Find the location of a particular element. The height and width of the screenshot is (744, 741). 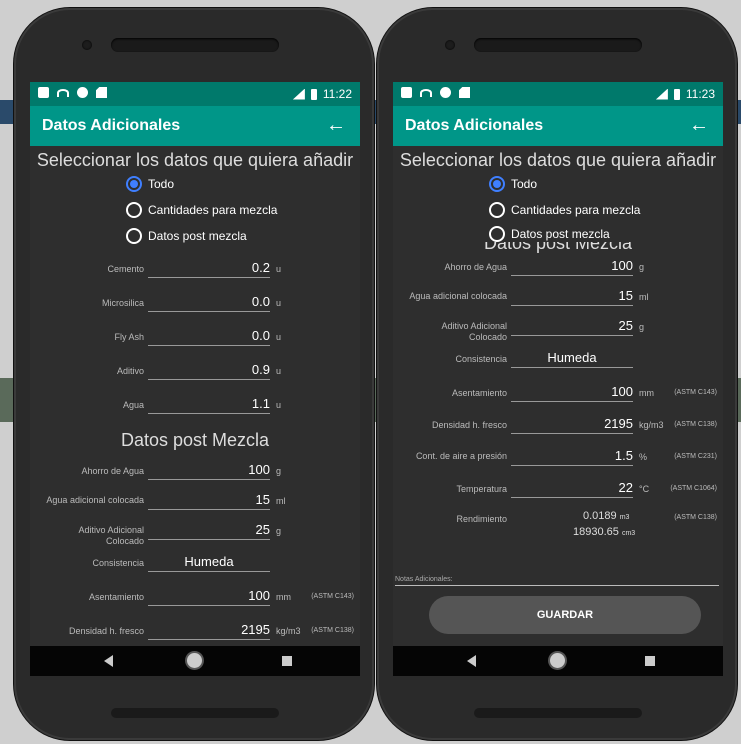

field-row-fly-ash: Fly Ash 0.0 u is located at coordinates (195, 340).